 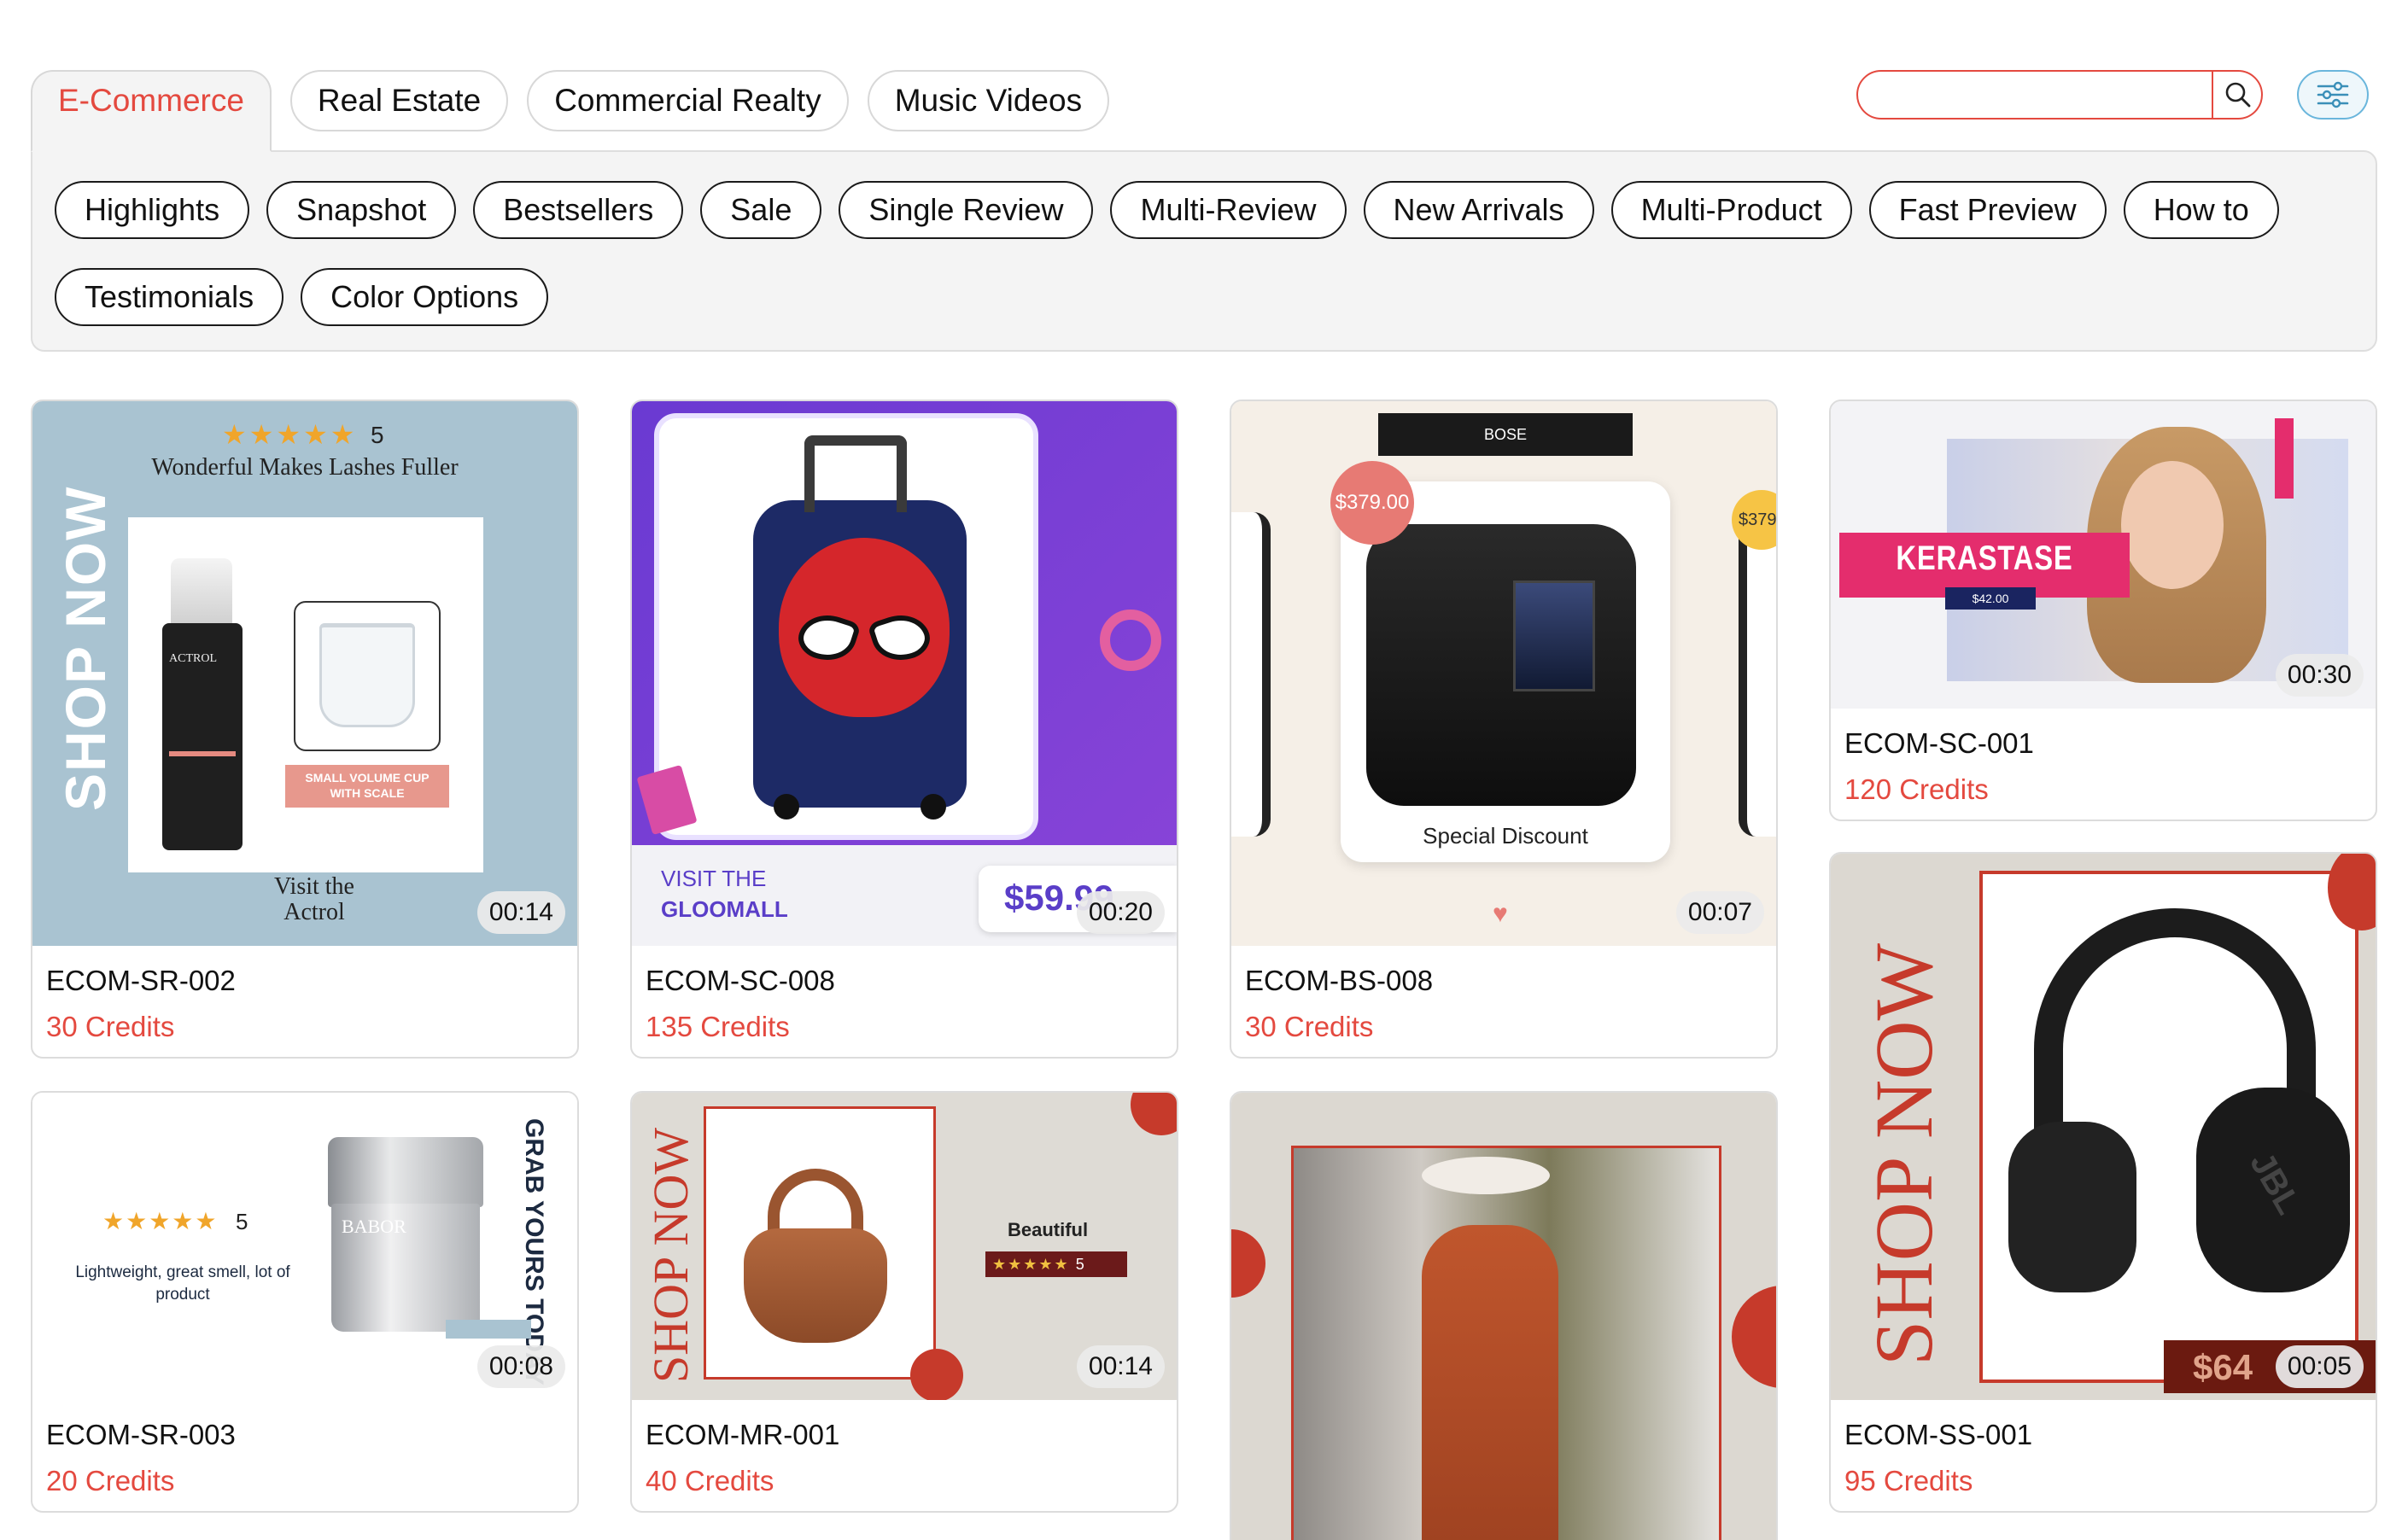 What do you see at coordinates (110, 1026) in the screenshot?
I see `template-credits: 30 Credits` at bounding box center [110, 1026].